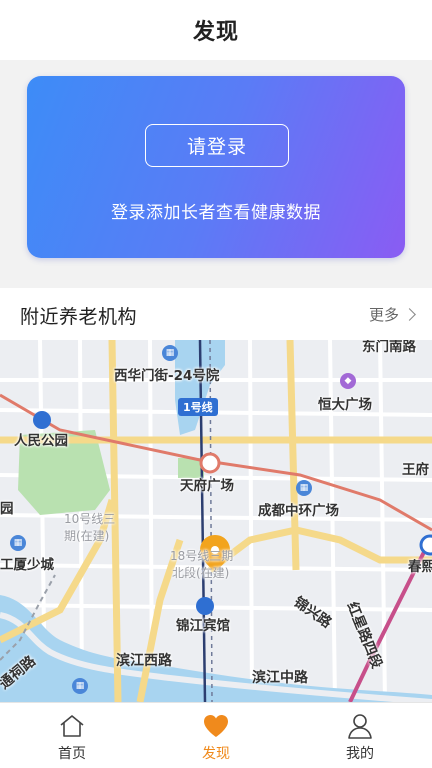 The image size is (432, 768). Describe the element at coordinates (79, 317) in the screenshot. I see `nearby-title: 附近养老机构` at that location.